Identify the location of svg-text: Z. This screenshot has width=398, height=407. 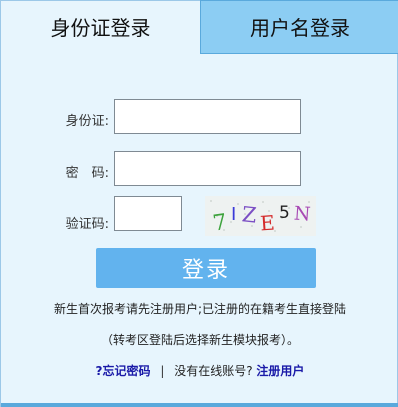
(249, 214).